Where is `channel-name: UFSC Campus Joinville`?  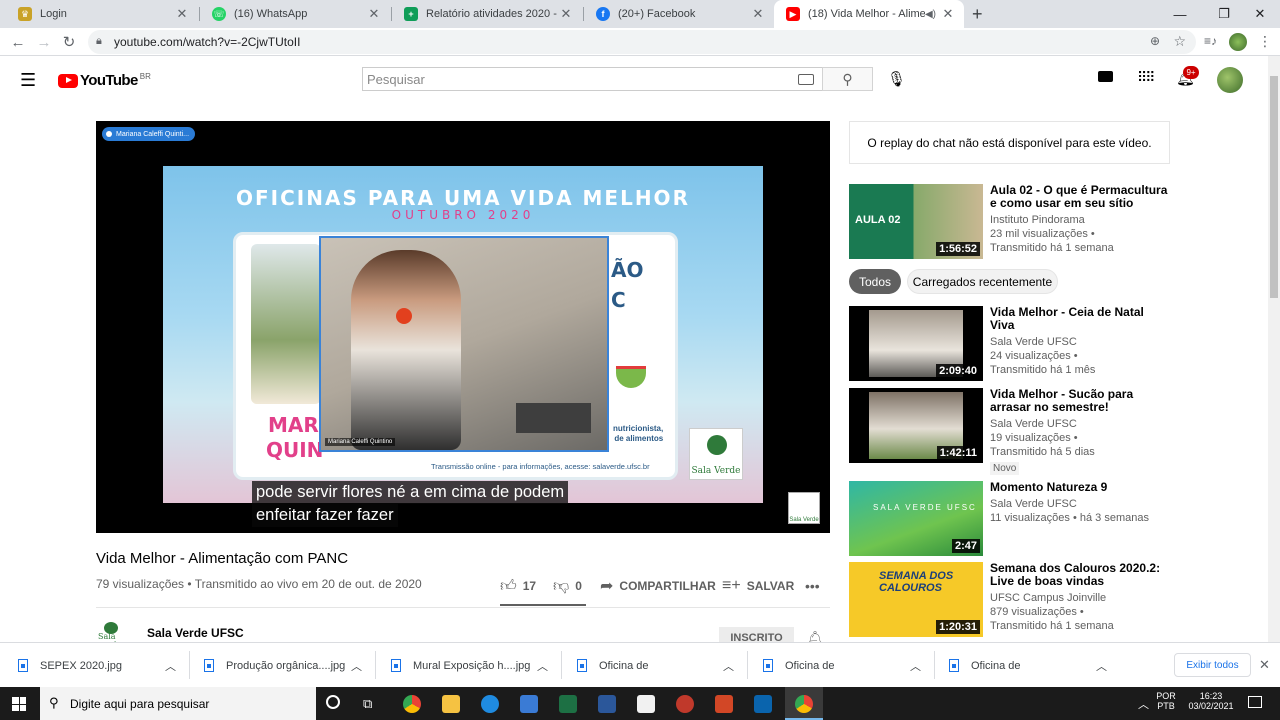
channel-name: UFSC Campus Joinville is located at coordinates (1080, 598).